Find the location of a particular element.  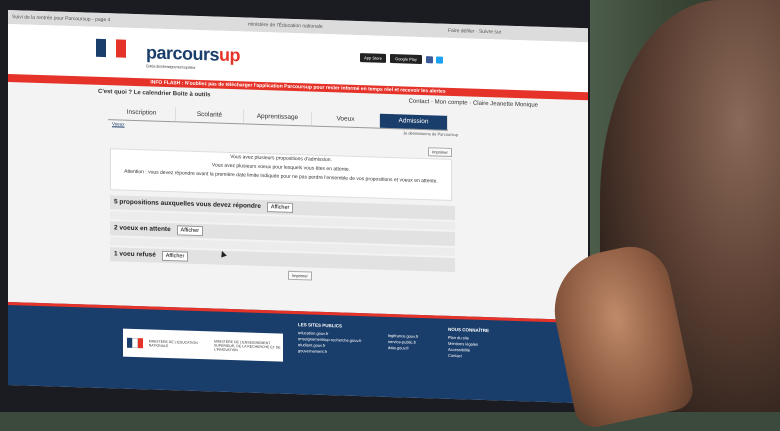

ministry-education: MINISTÈRE DE L'ÉDUCATION NATIONALE is located at coordinates (173, 344).